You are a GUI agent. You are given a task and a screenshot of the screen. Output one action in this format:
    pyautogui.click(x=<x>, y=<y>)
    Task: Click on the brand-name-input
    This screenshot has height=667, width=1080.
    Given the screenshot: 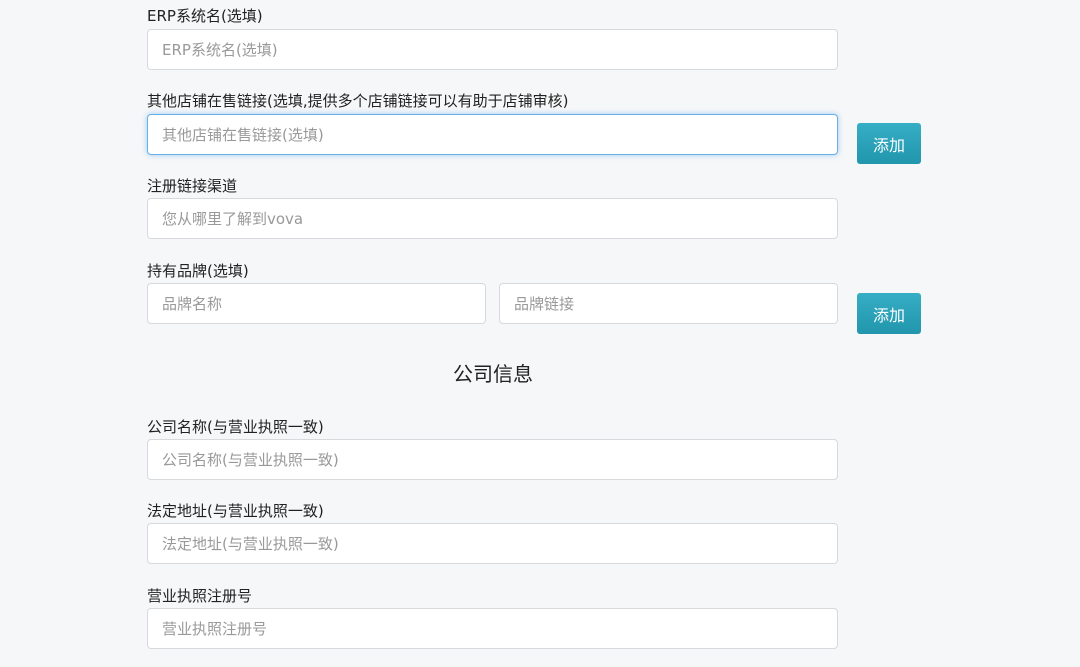 What is the action you would take?
    pyautogui.click(x=316, y=303)
    